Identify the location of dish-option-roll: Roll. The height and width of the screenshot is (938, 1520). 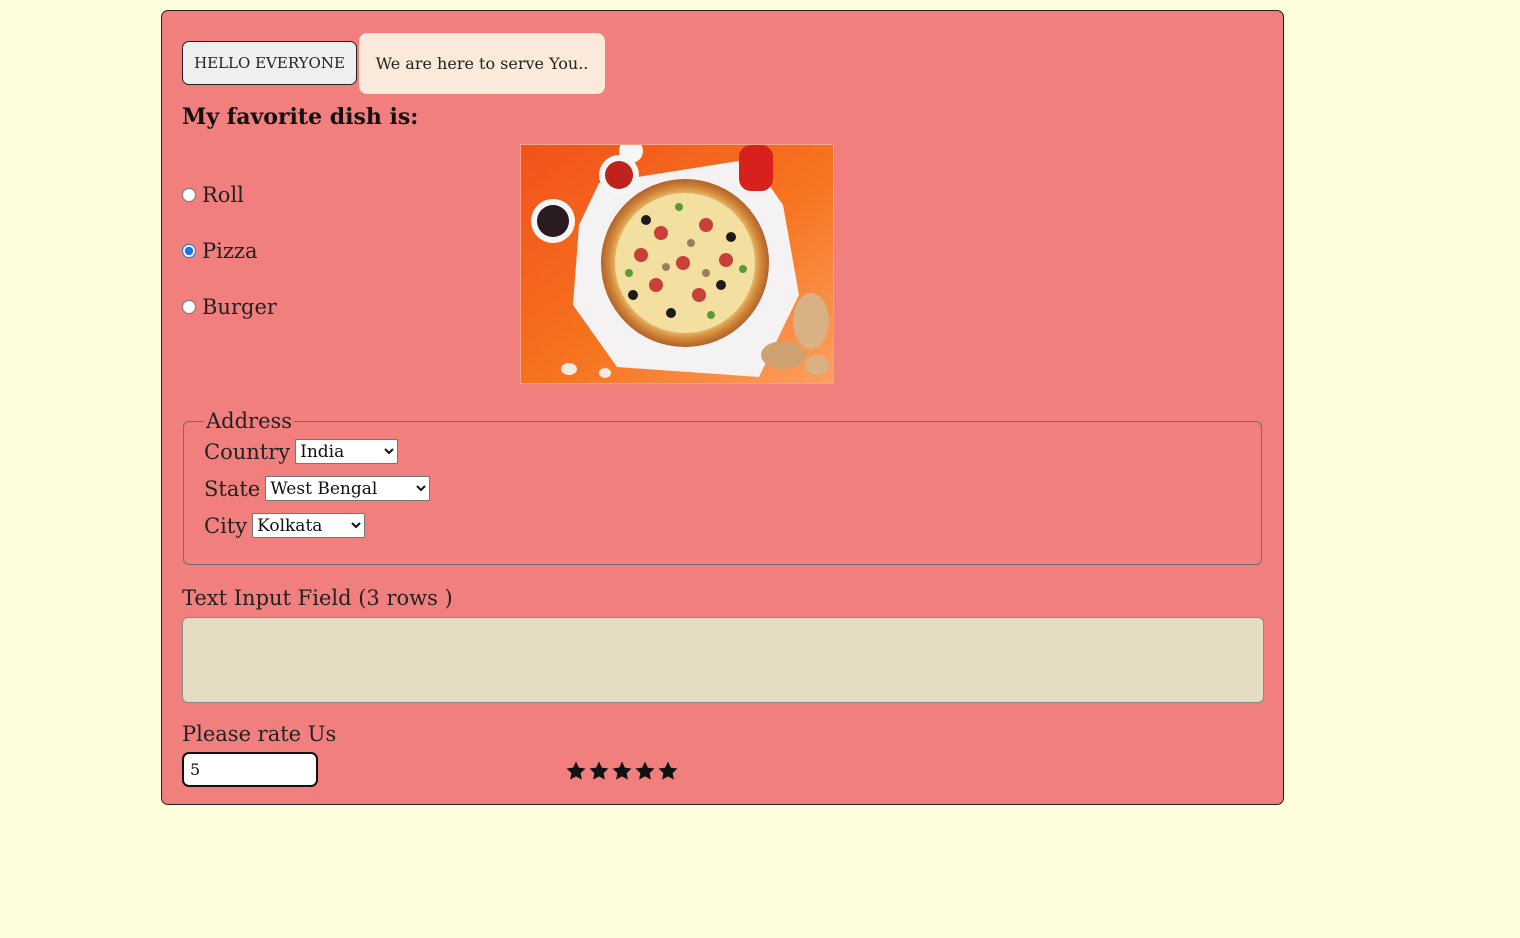
(213, 195).